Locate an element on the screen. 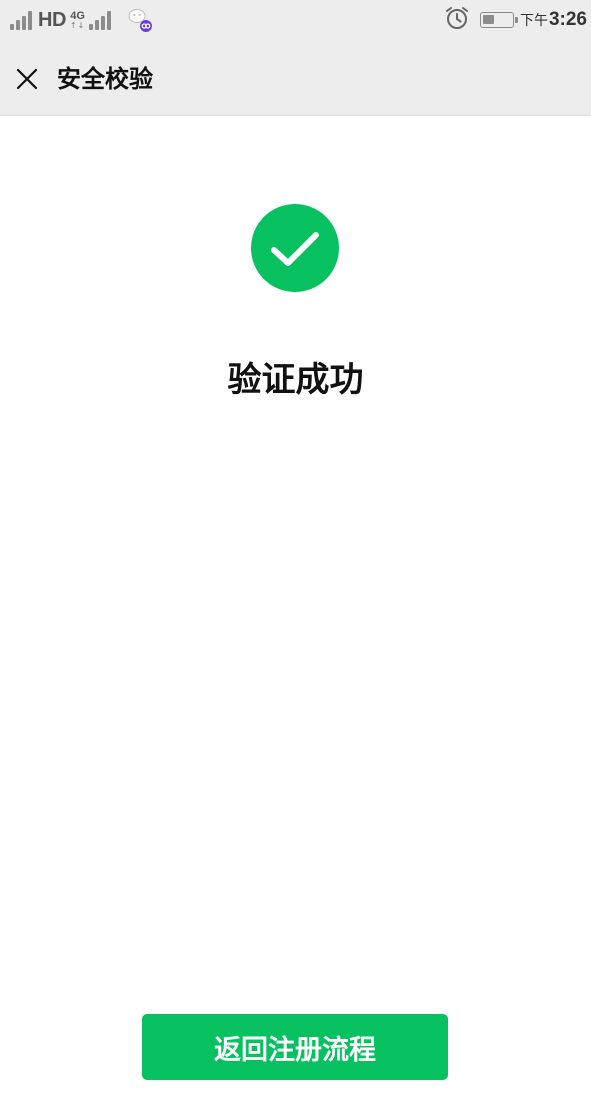 This screenshot has height=1113, width=591. signal-strength-icon-secondary is located at coordinates (100, 20).